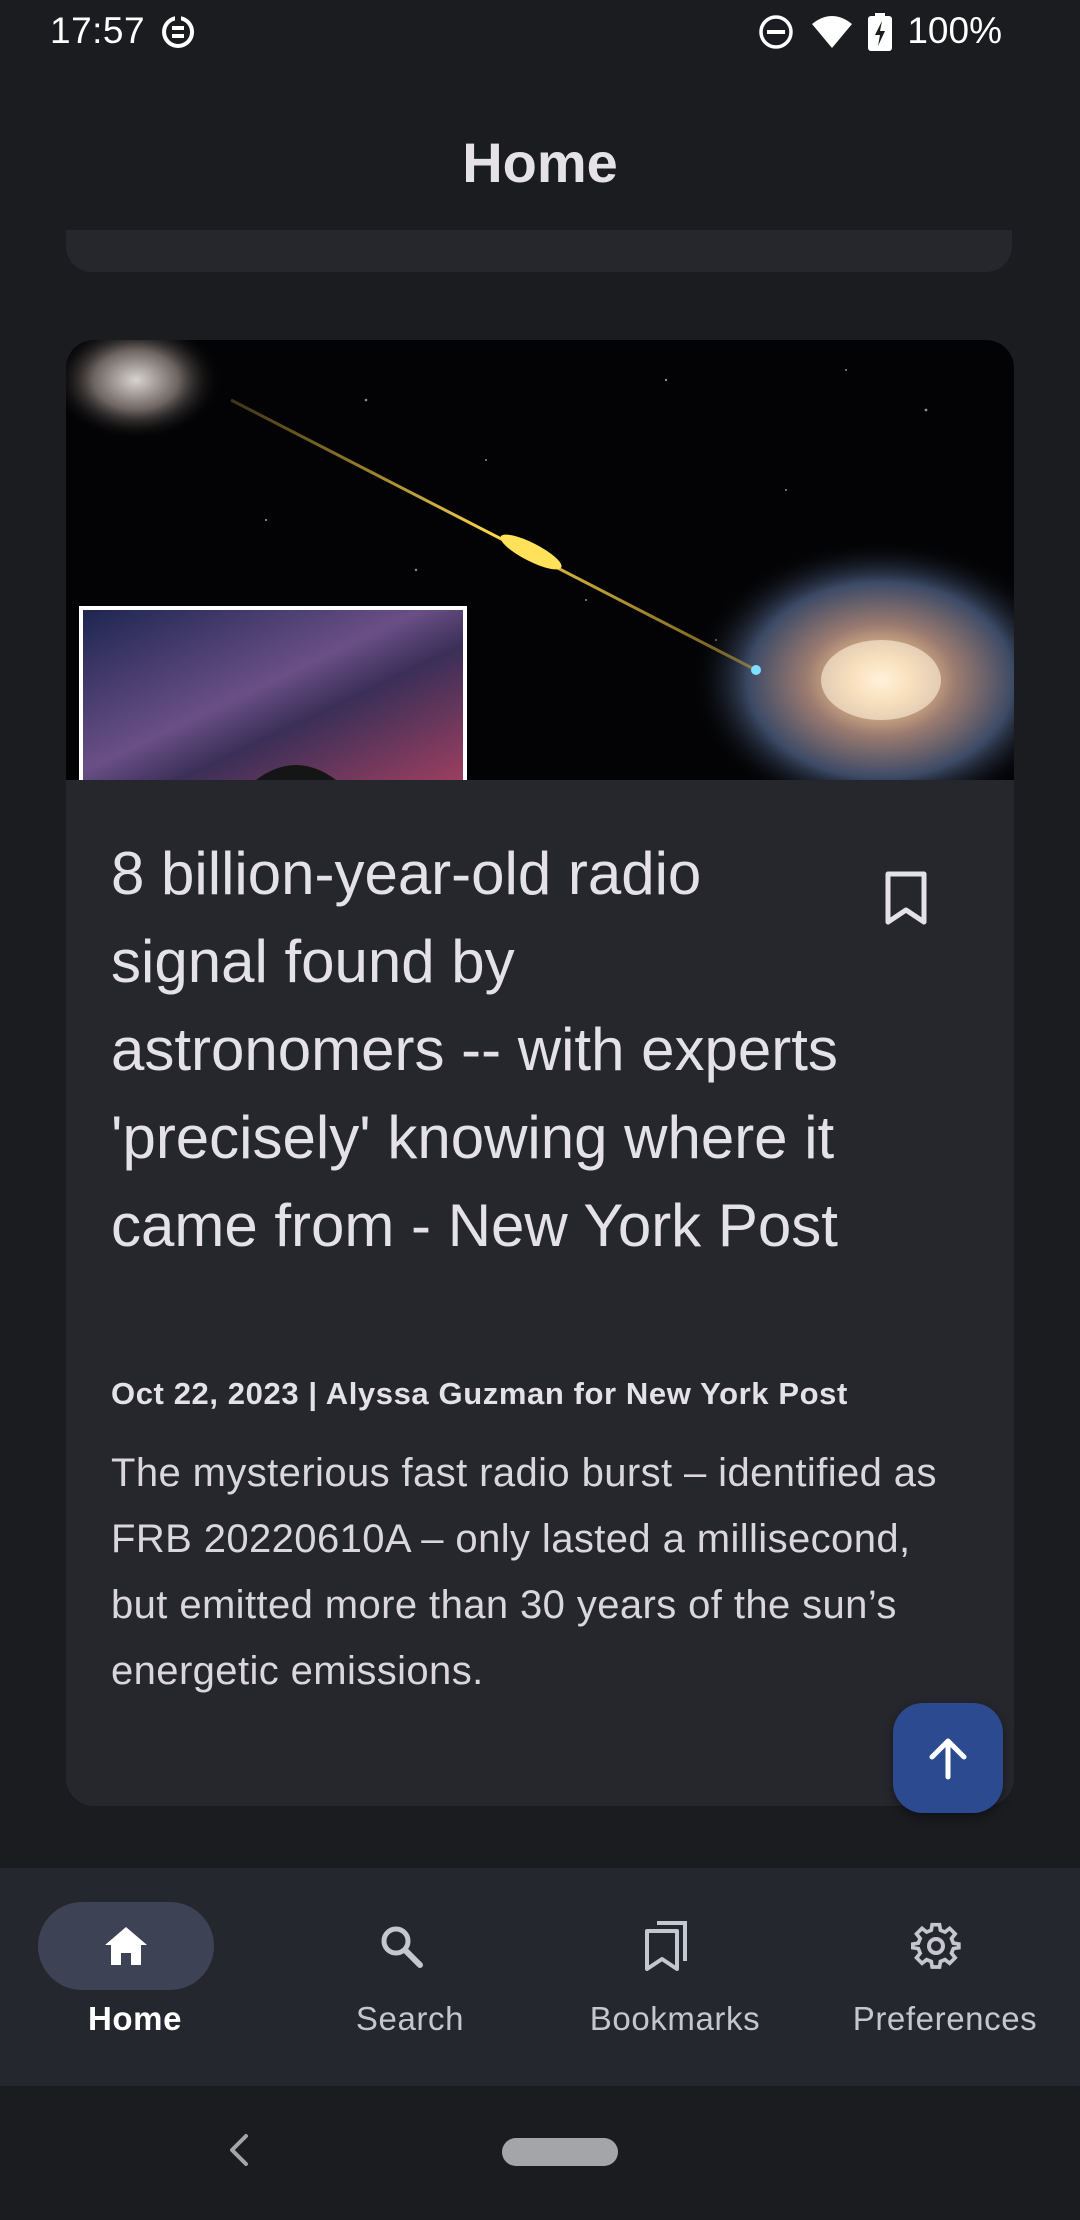  I want to click on nav-label-search: Search, so click(410, 2018).